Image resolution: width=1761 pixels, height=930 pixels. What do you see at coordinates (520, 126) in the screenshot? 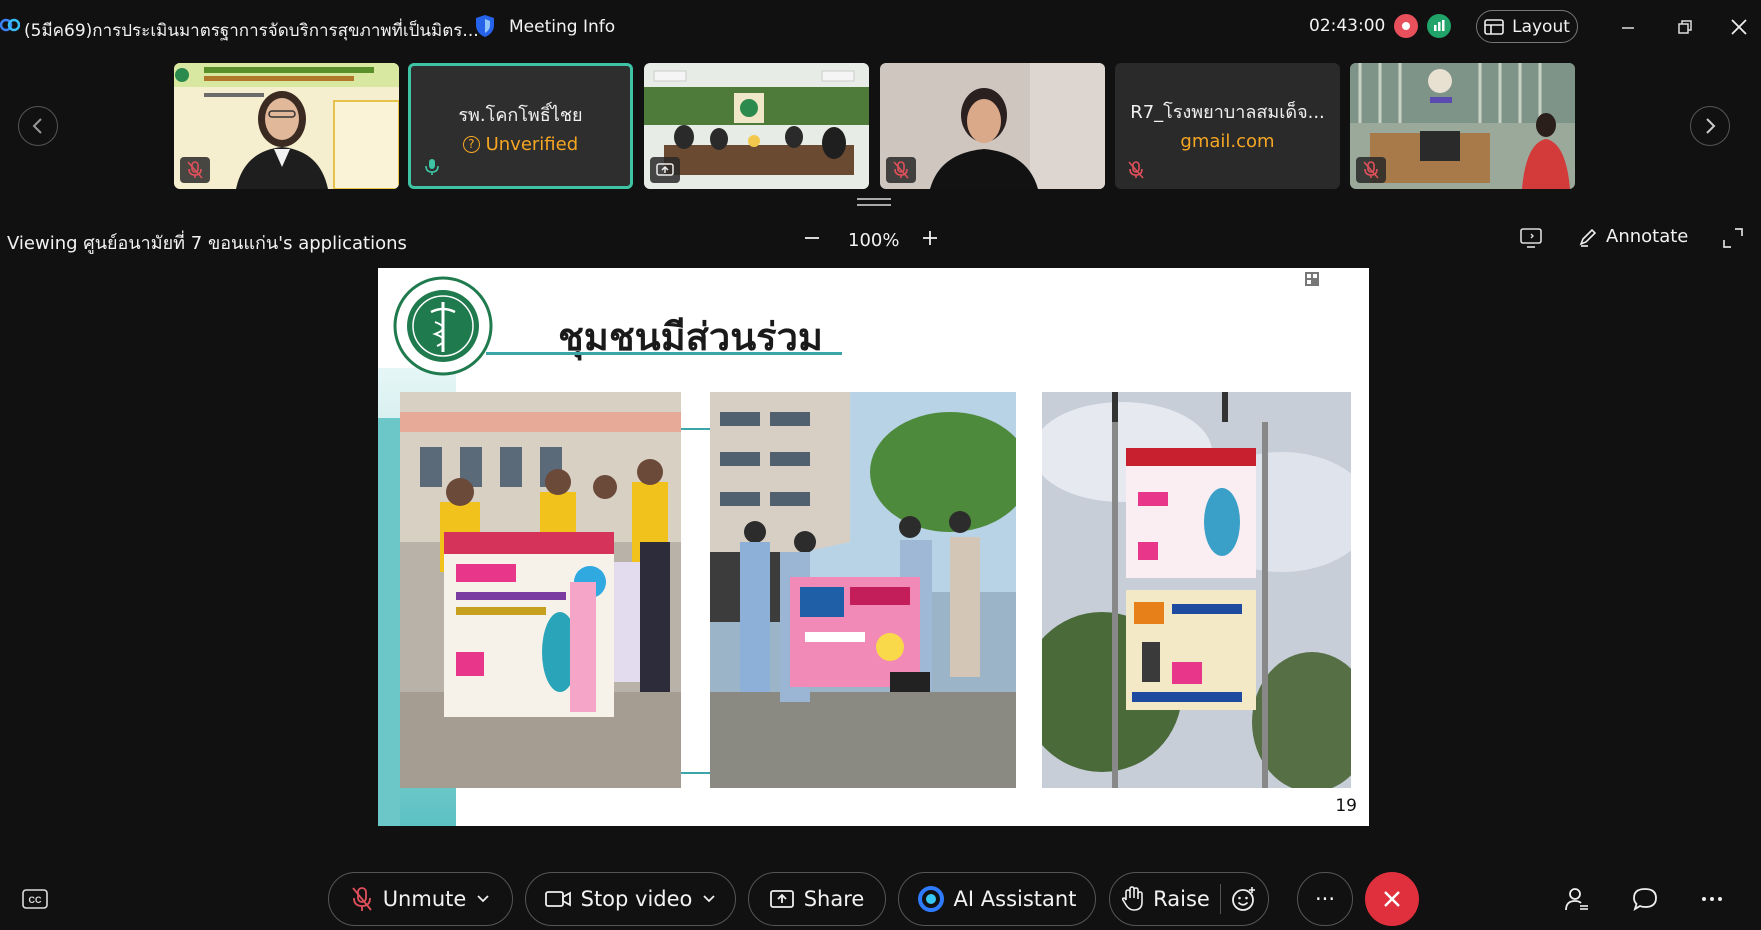
I see `participant-tile-active: รพ.โคกโพธิ์ไชย ? Unverified` at bounding box center [520, 126].